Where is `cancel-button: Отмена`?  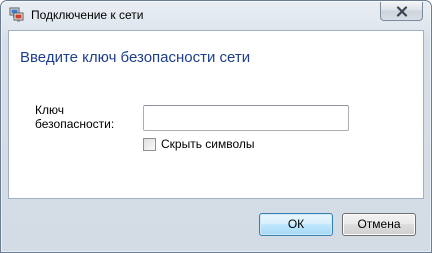
cancel-button: Отмена is located at coordinates (379, 224).